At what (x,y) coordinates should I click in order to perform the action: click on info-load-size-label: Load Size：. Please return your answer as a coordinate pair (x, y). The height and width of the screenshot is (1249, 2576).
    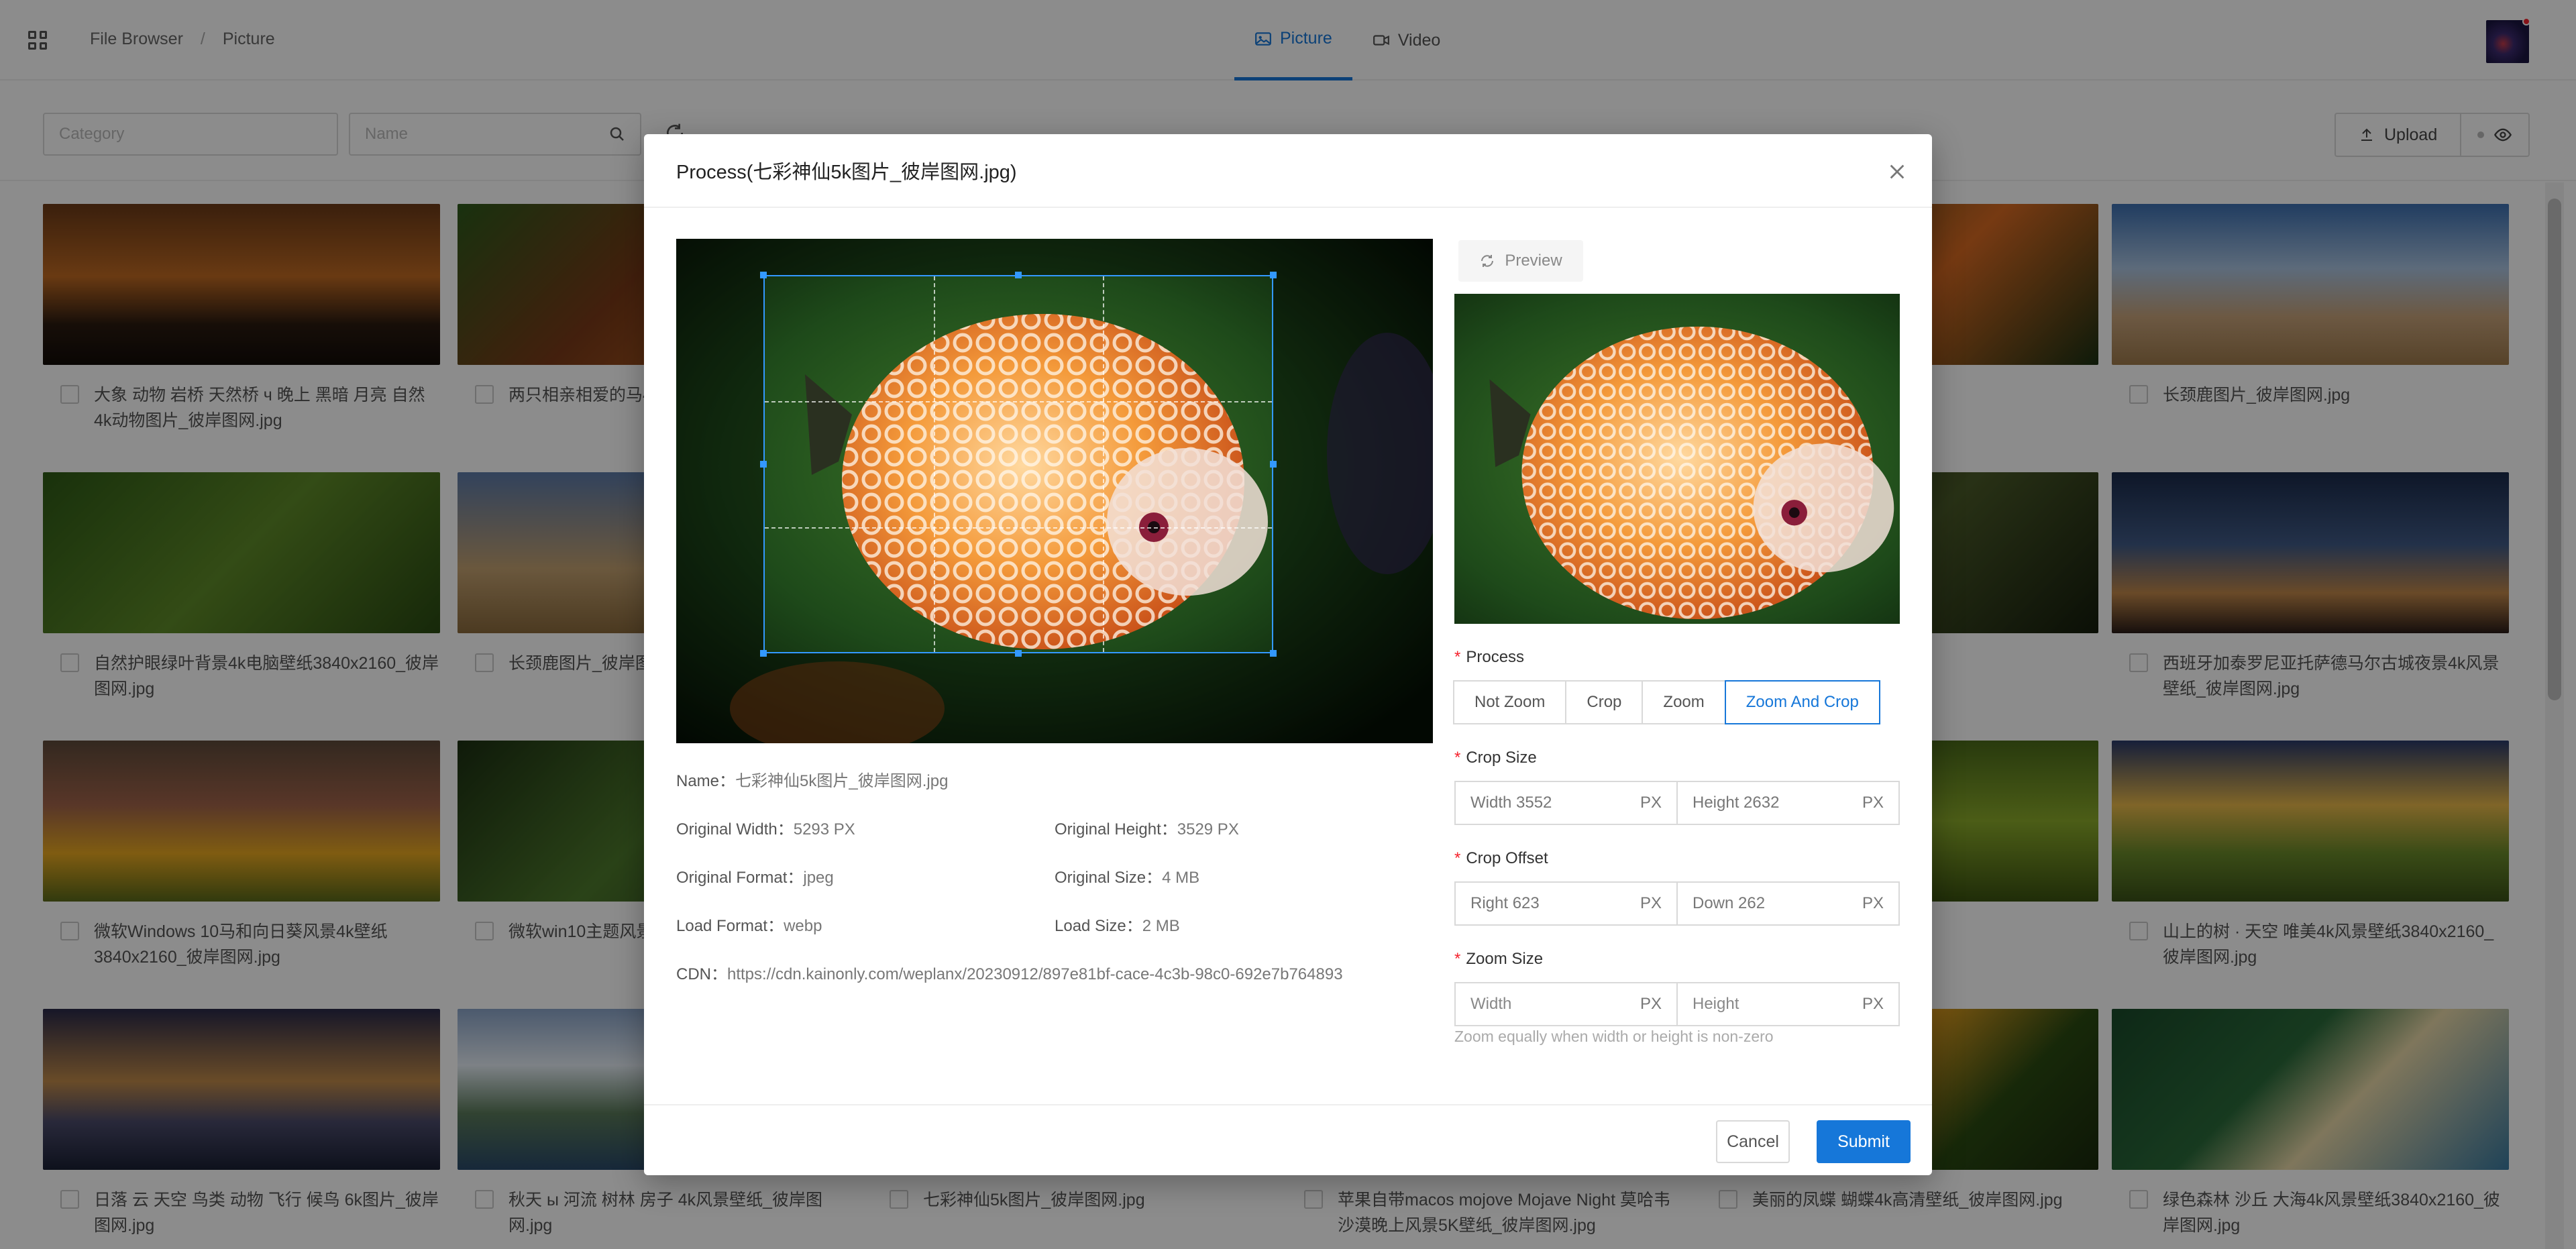
    Looking at the image, I should click on (1098, 926).